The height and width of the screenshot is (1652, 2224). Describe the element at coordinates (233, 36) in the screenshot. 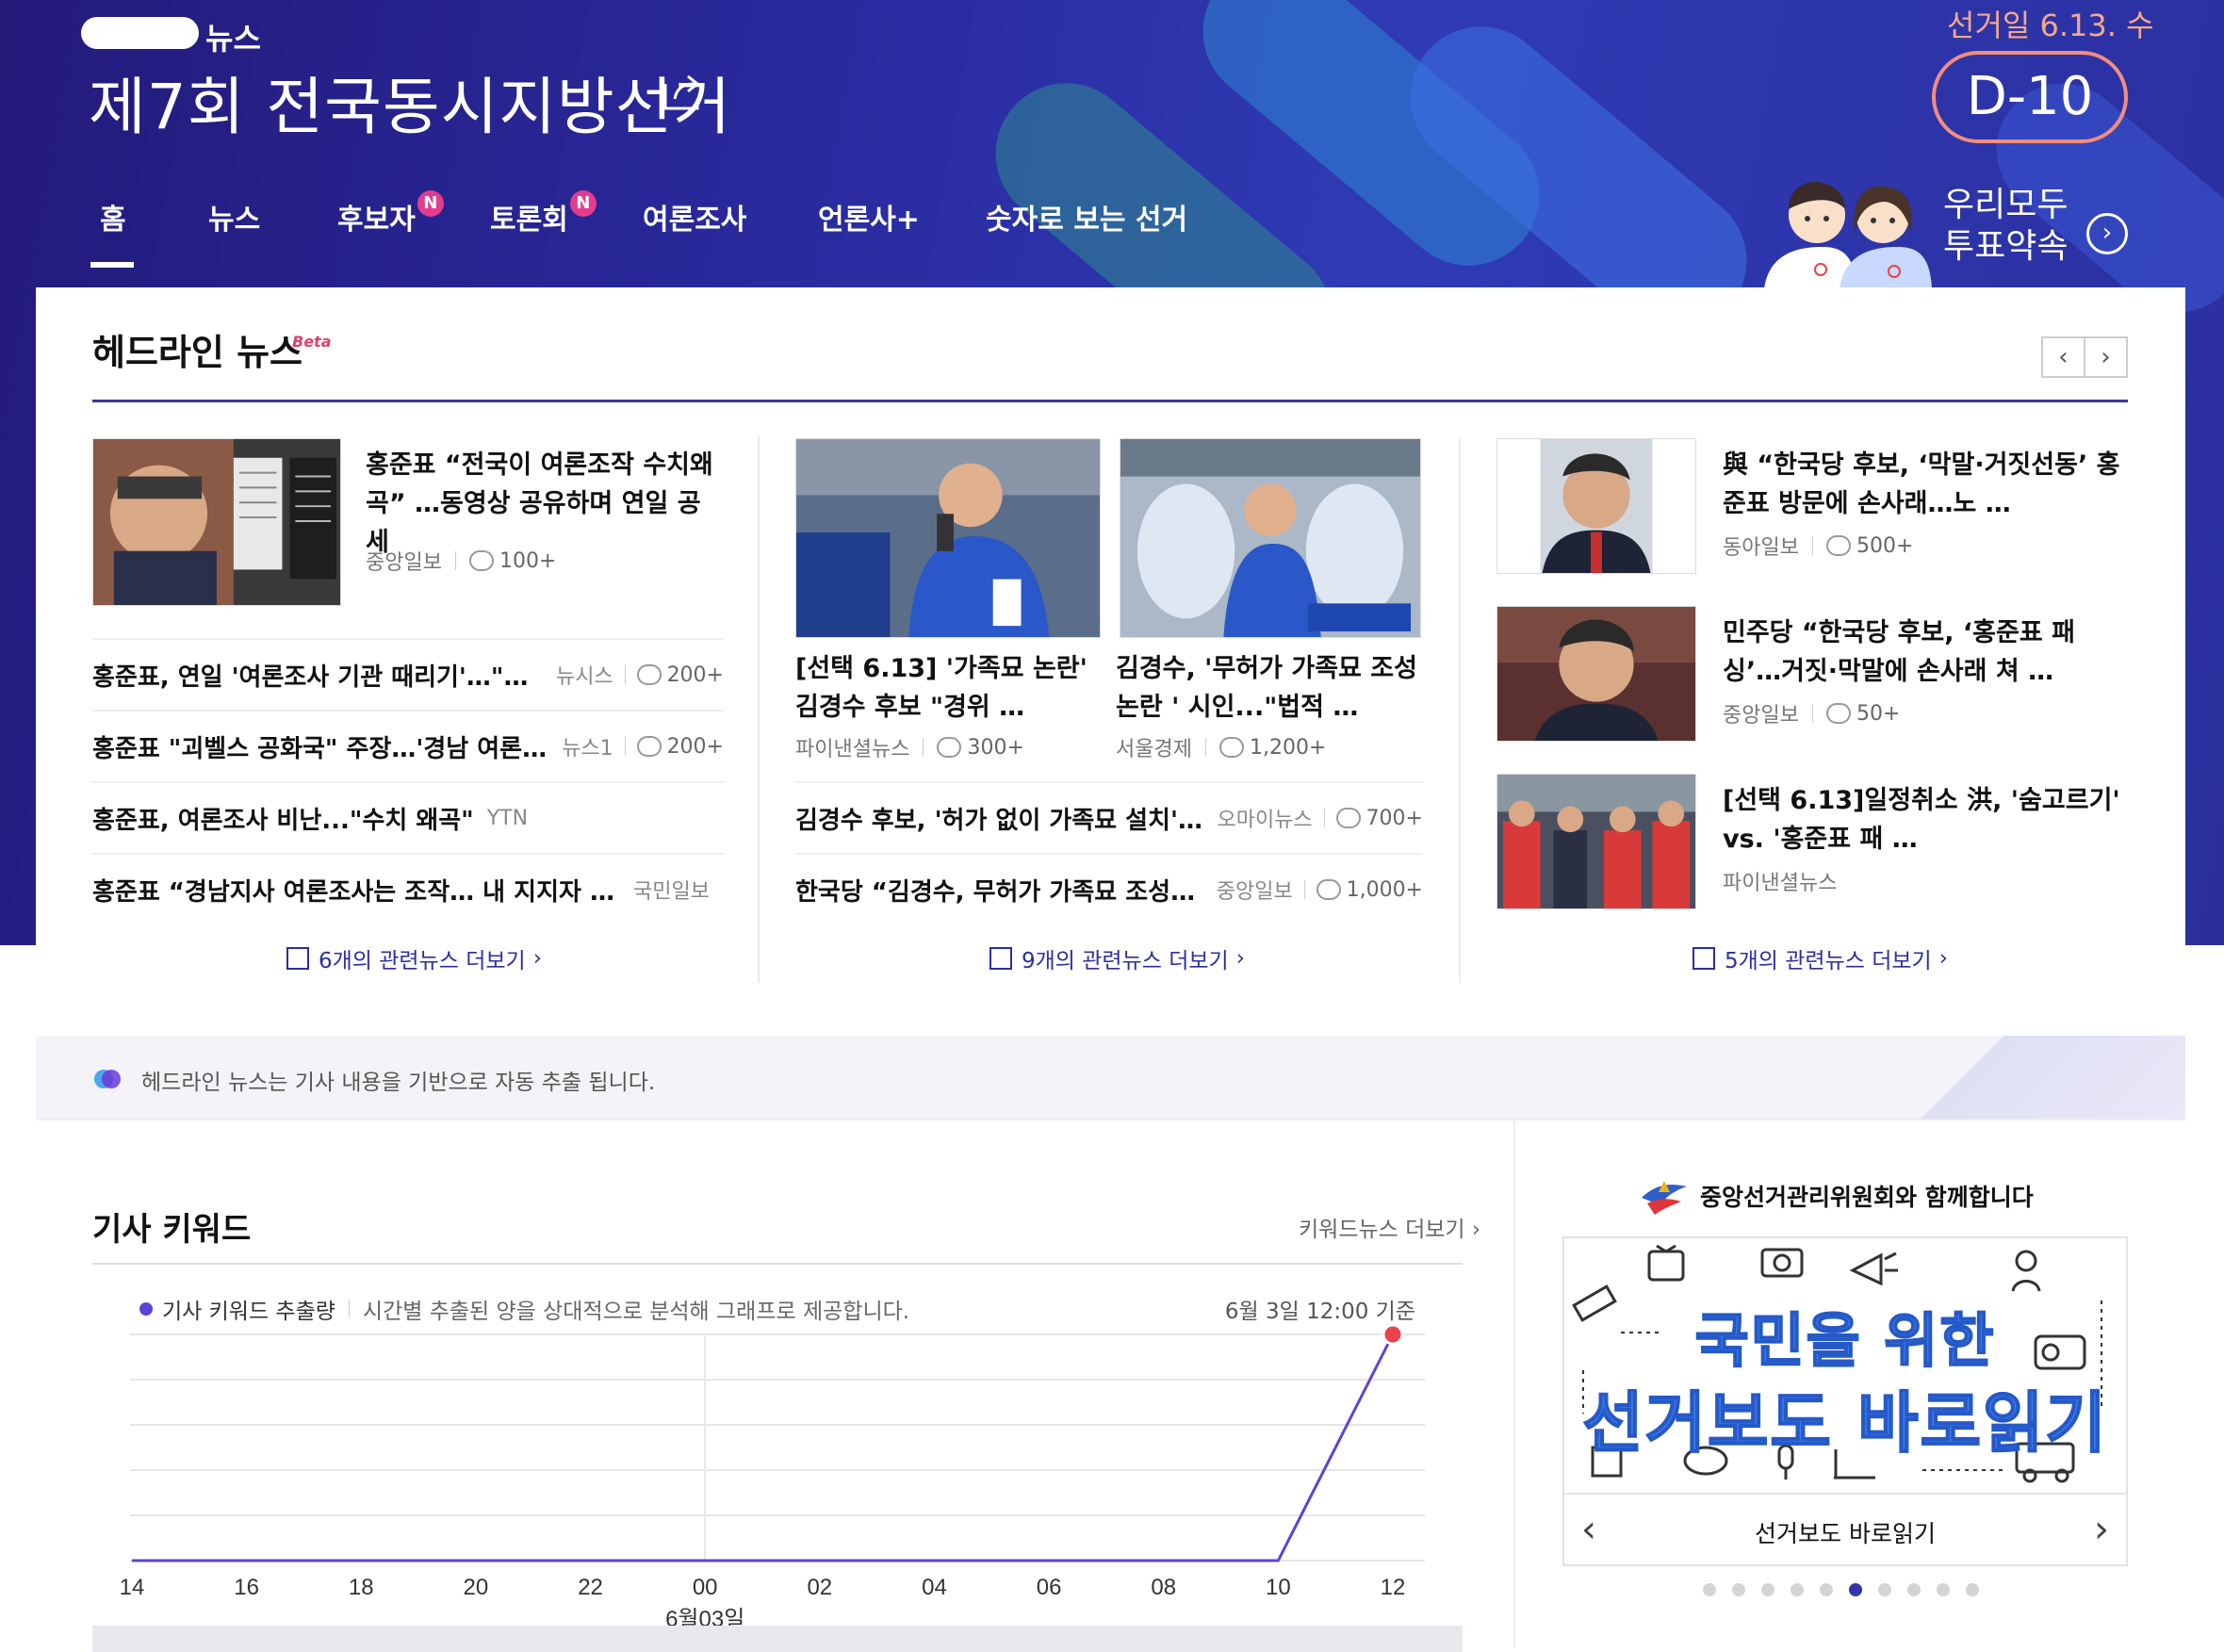

I see `news-tag: 뉴스` at that location.